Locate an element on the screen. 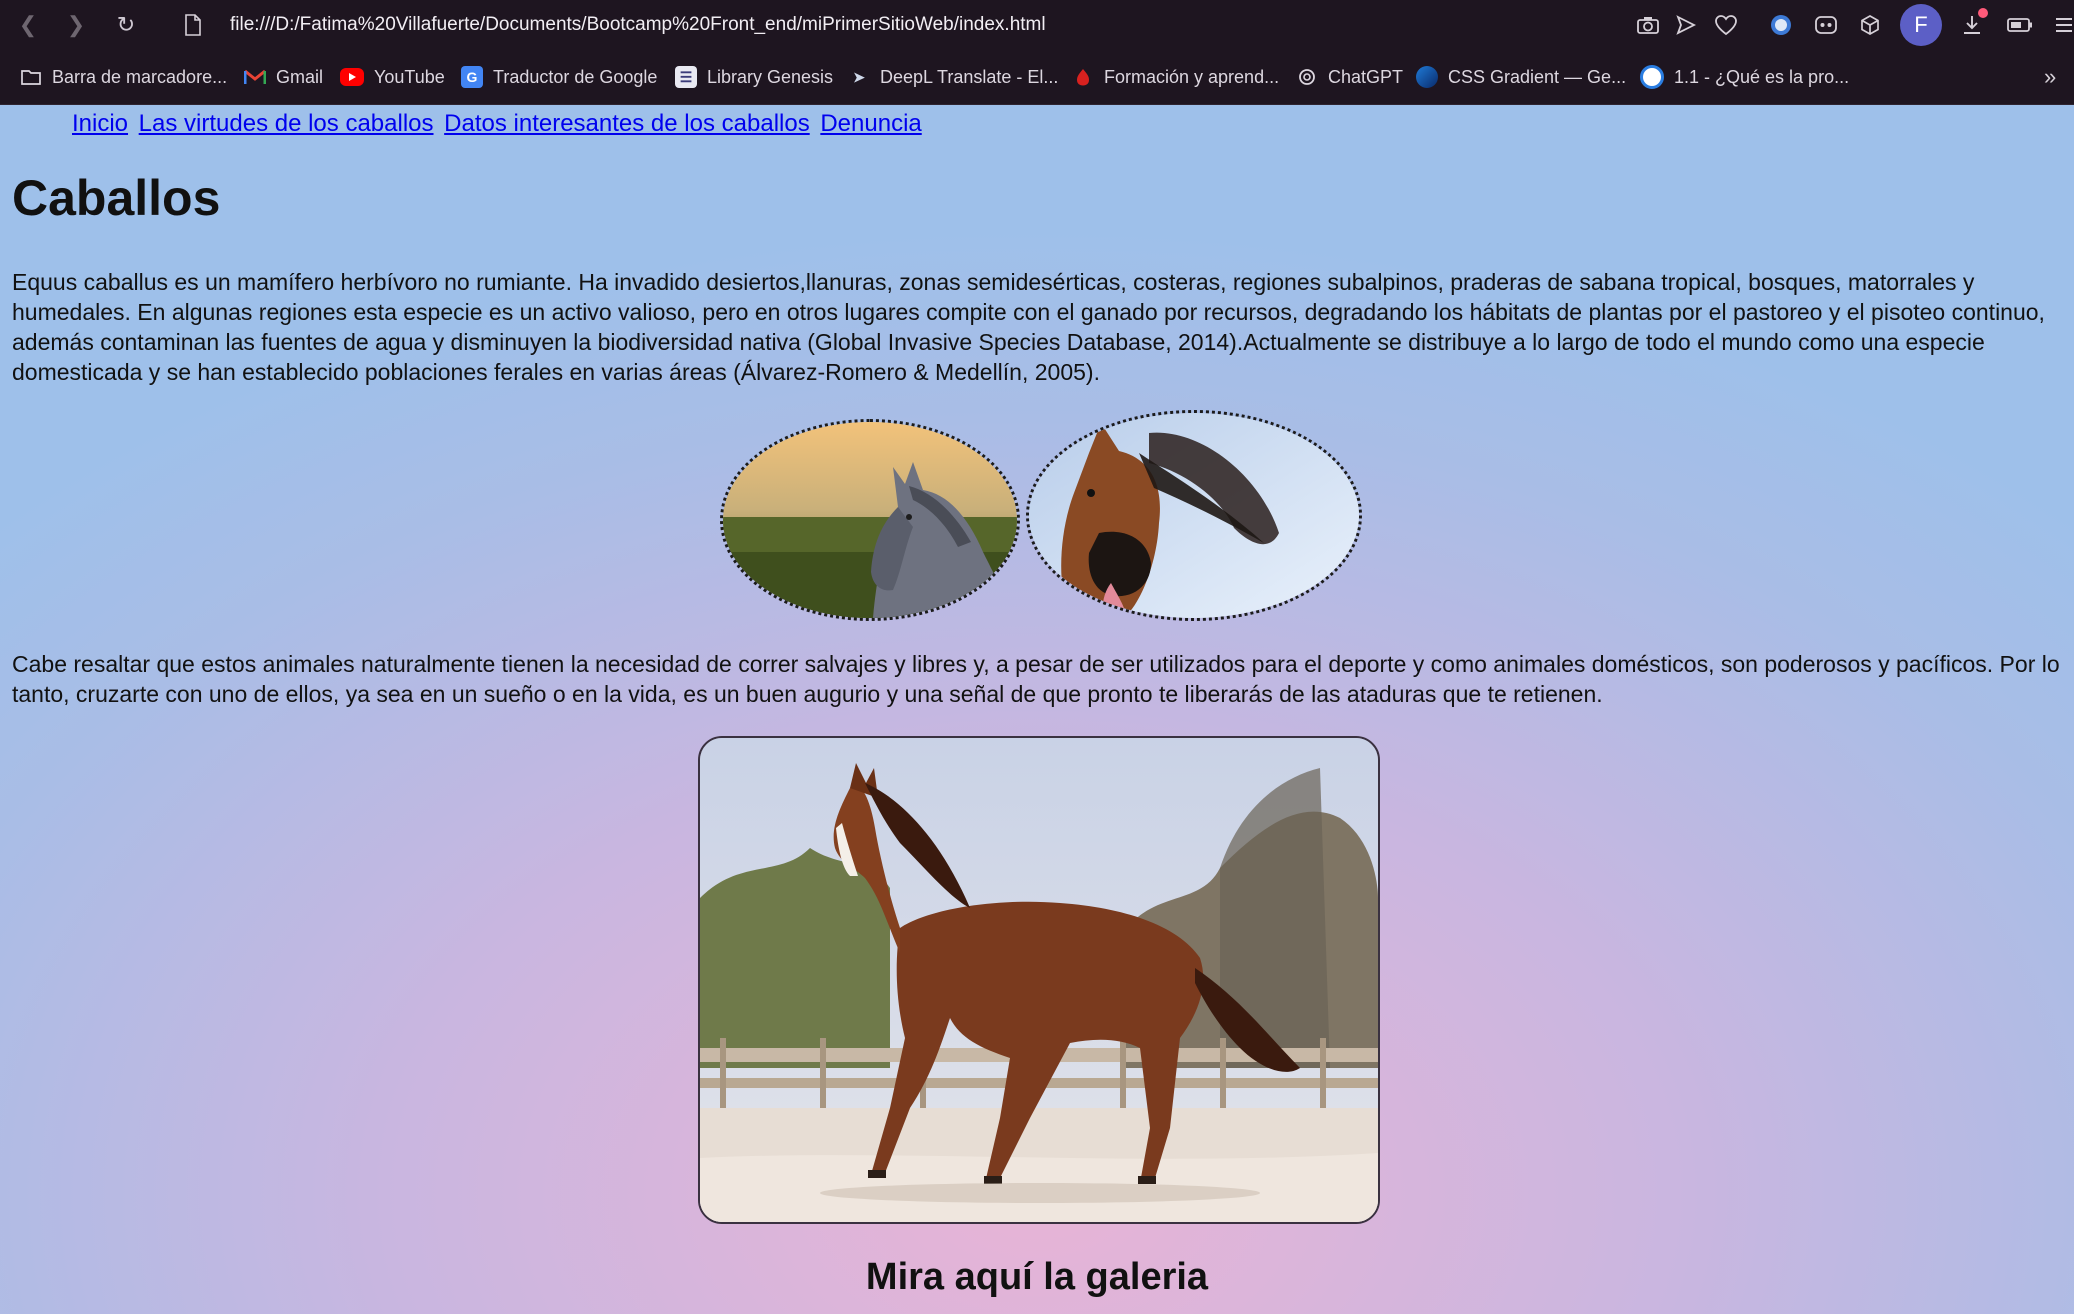 This screenshot has width=2074, height=1314. formacion-icon is located at coordinates (1083, 77).